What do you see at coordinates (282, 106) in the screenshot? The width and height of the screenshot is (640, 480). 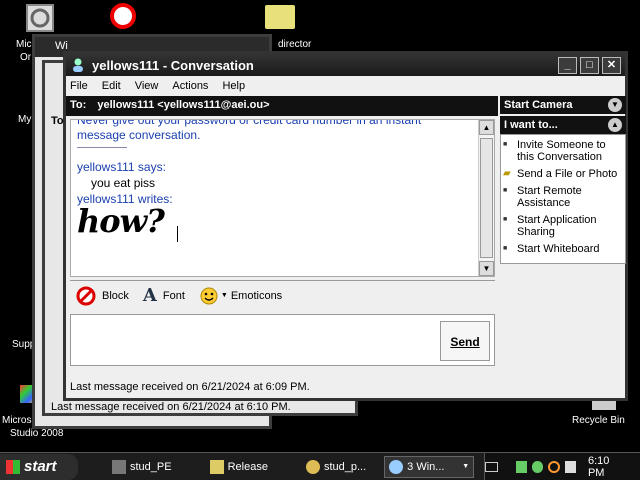 I see `to-bar: To: yellows111 <yellows111@aei.ou>` at bounding box center [282, 106].